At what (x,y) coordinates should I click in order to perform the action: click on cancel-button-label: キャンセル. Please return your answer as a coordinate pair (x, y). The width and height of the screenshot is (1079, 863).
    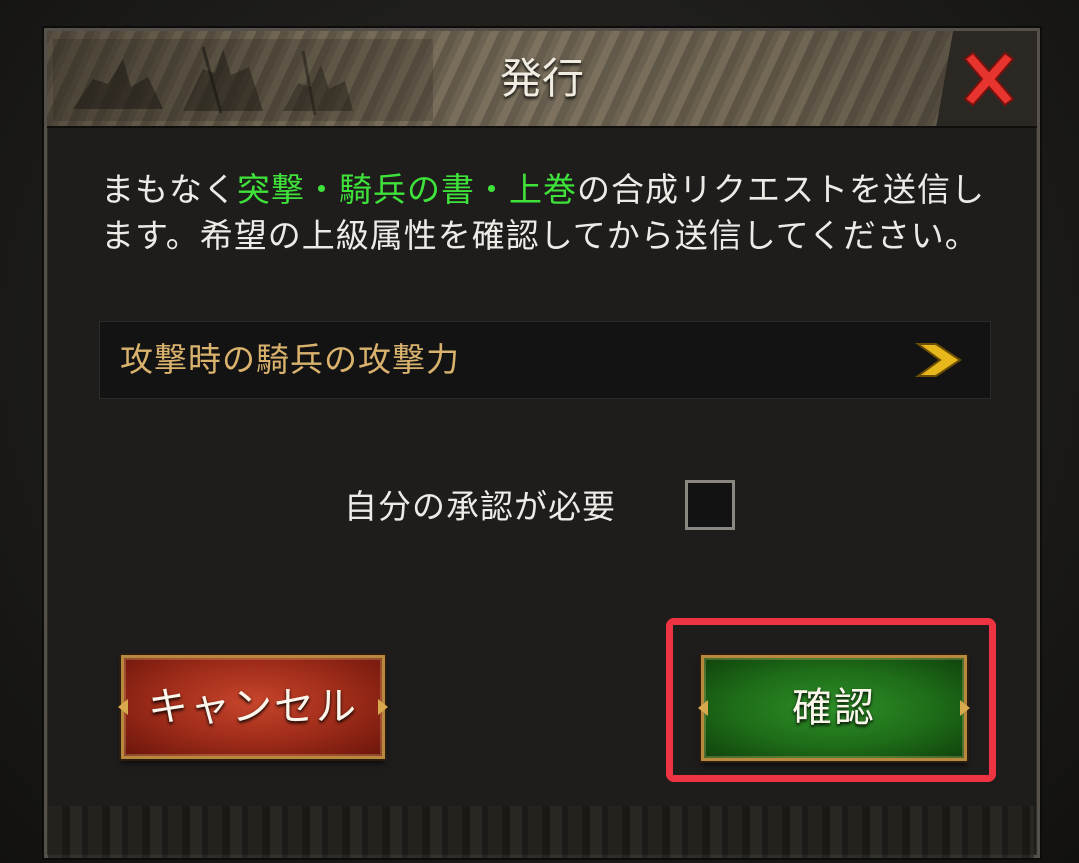
    Looking at the image, I should click on (253, 707).